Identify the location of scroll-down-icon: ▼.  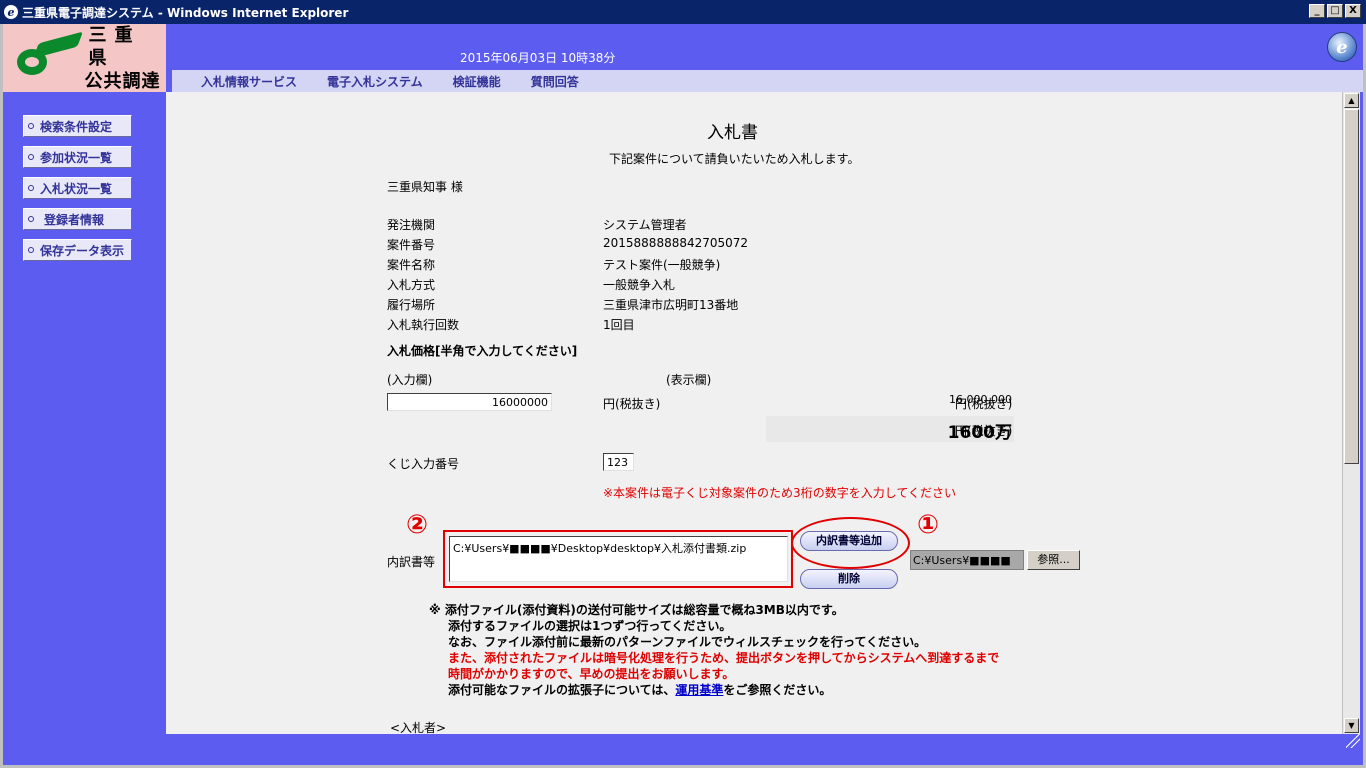
(1351, 725).